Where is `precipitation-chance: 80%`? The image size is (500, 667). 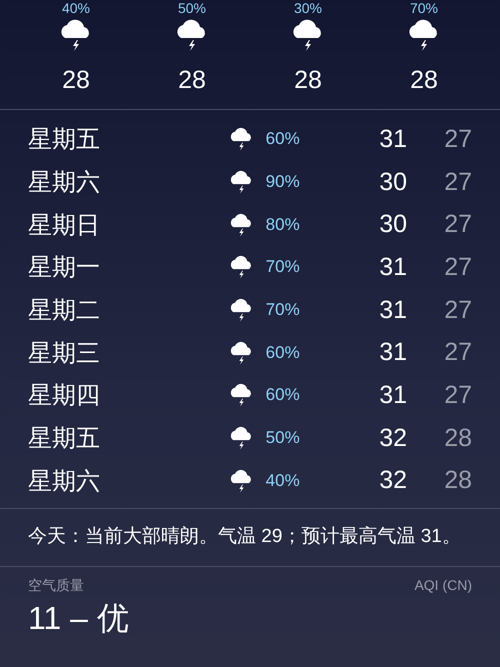
precipitation-chance: 80% is located at coordinates (283, 224).